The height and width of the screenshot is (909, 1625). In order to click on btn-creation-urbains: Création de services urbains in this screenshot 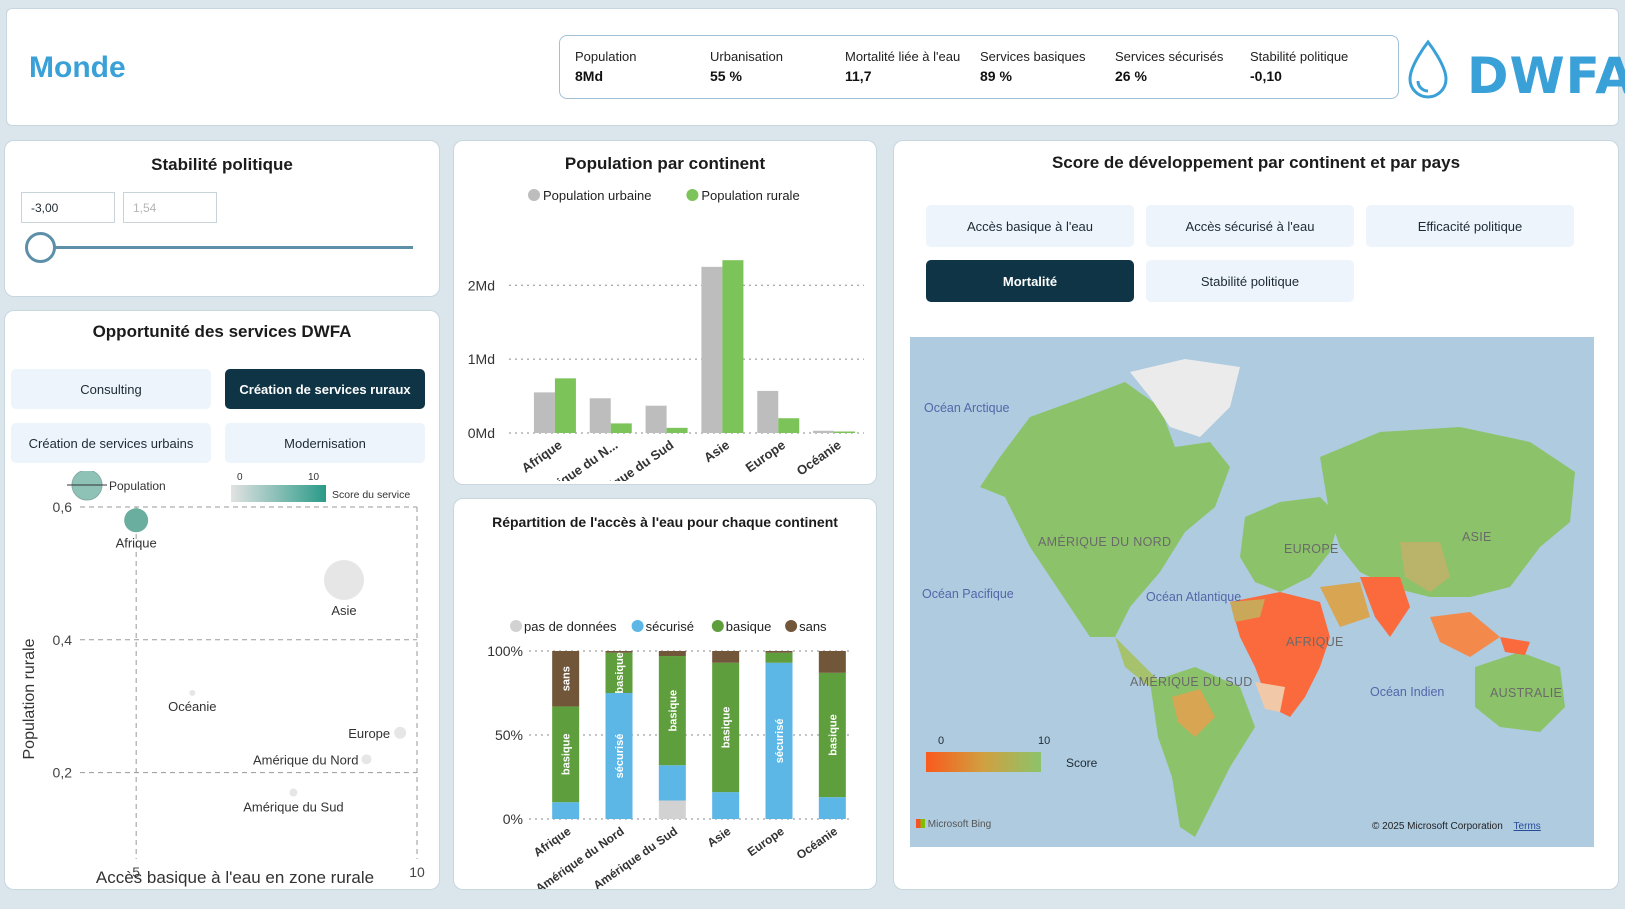, I will do `click(111, 443)`.